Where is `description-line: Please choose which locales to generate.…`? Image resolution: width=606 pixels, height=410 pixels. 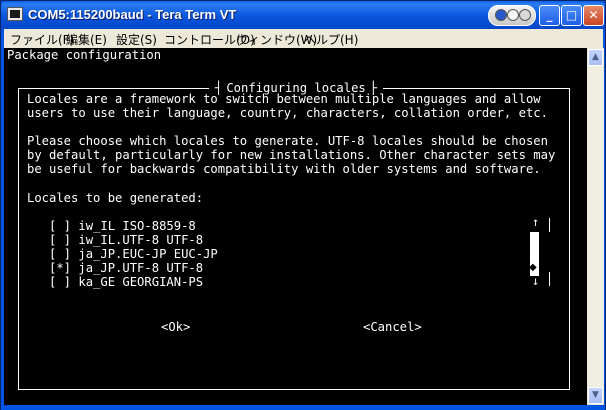
description-line: Please choose which locales to generate.… is located at coordinates (287, 141).